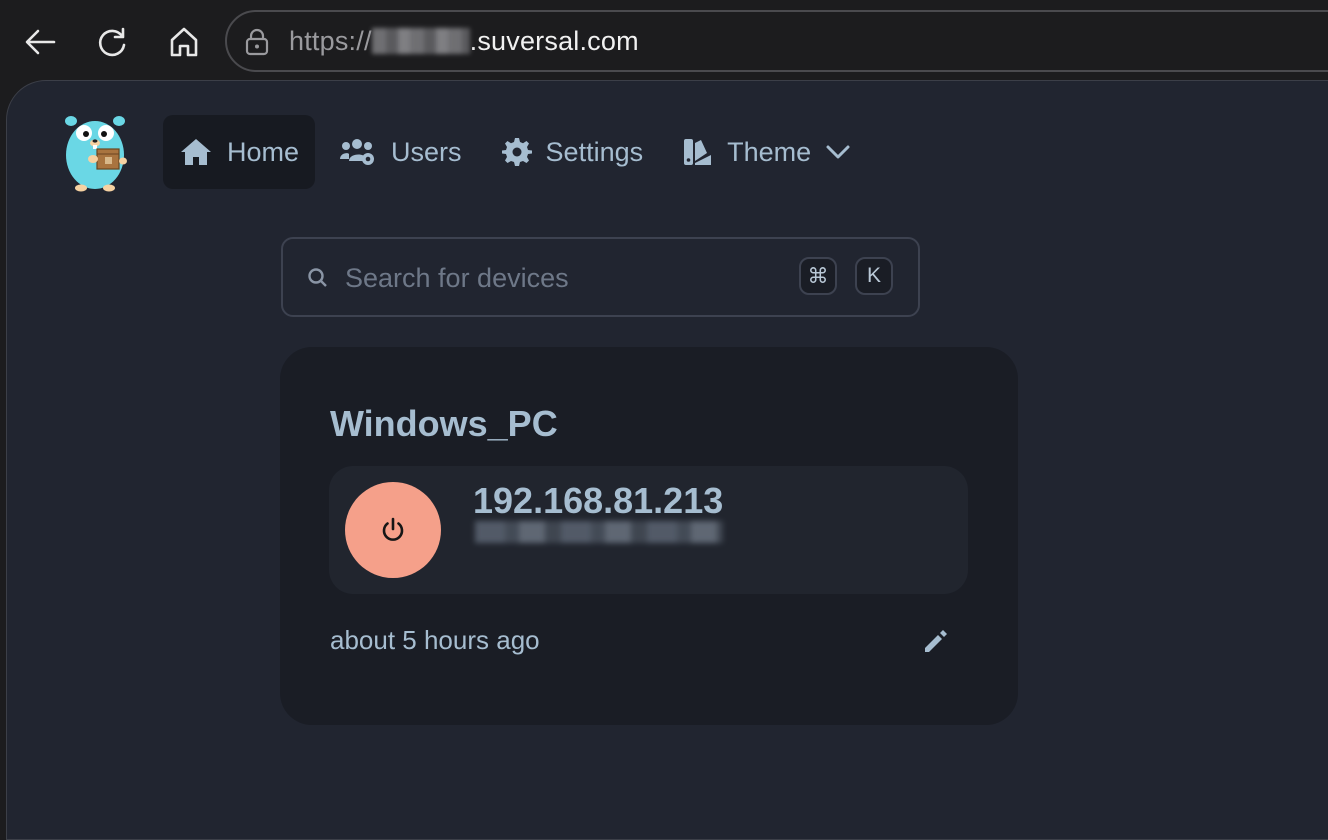 The height and width of the screenshot is (840, 1328). I want to click on arrow-left-icon, so click(40, 42).